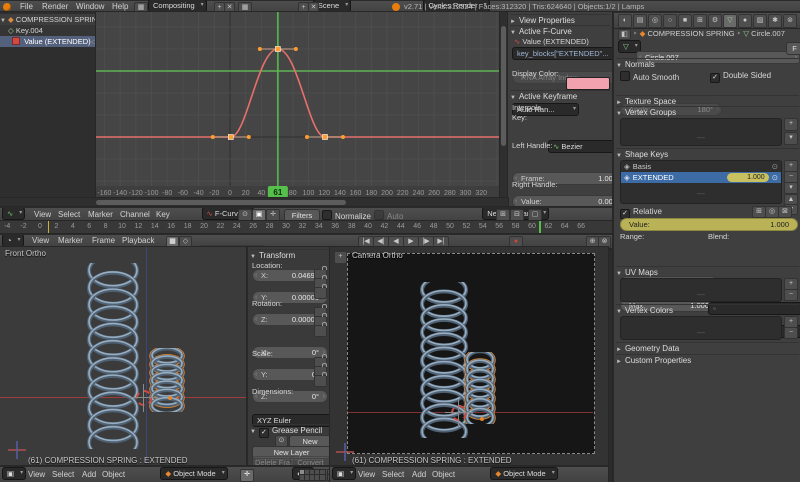  Describe the element at coordinates (459, 413) in the screenshot. I see `camera-3d-cursor` at that location.